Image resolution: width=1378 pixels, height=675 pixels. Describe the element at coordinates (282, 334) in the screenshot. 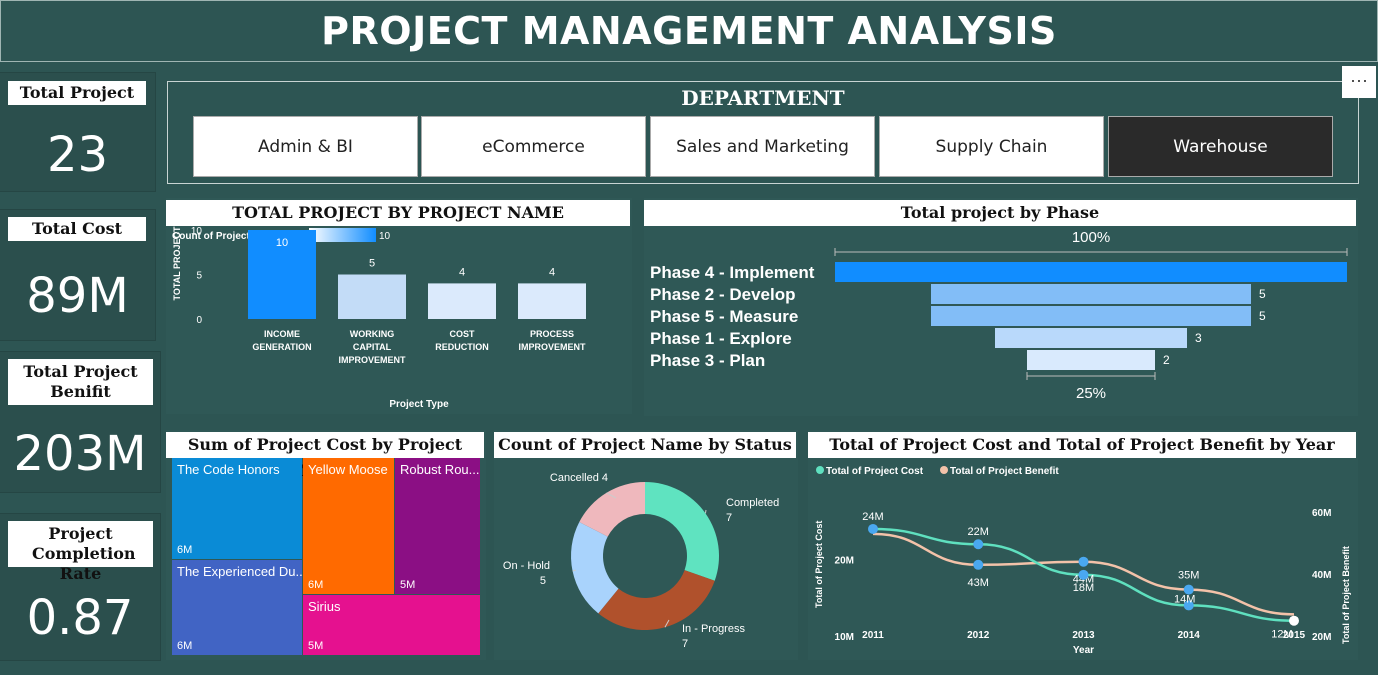

I see `x-tick-label: INCOME` at that location.